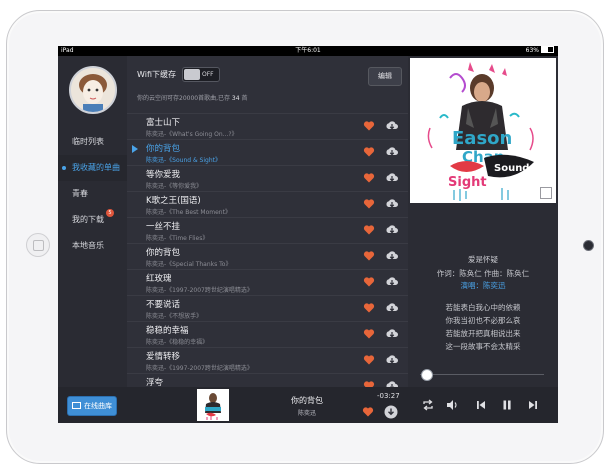  I want to click on song-title: 等你爱我, so click(163, 175).